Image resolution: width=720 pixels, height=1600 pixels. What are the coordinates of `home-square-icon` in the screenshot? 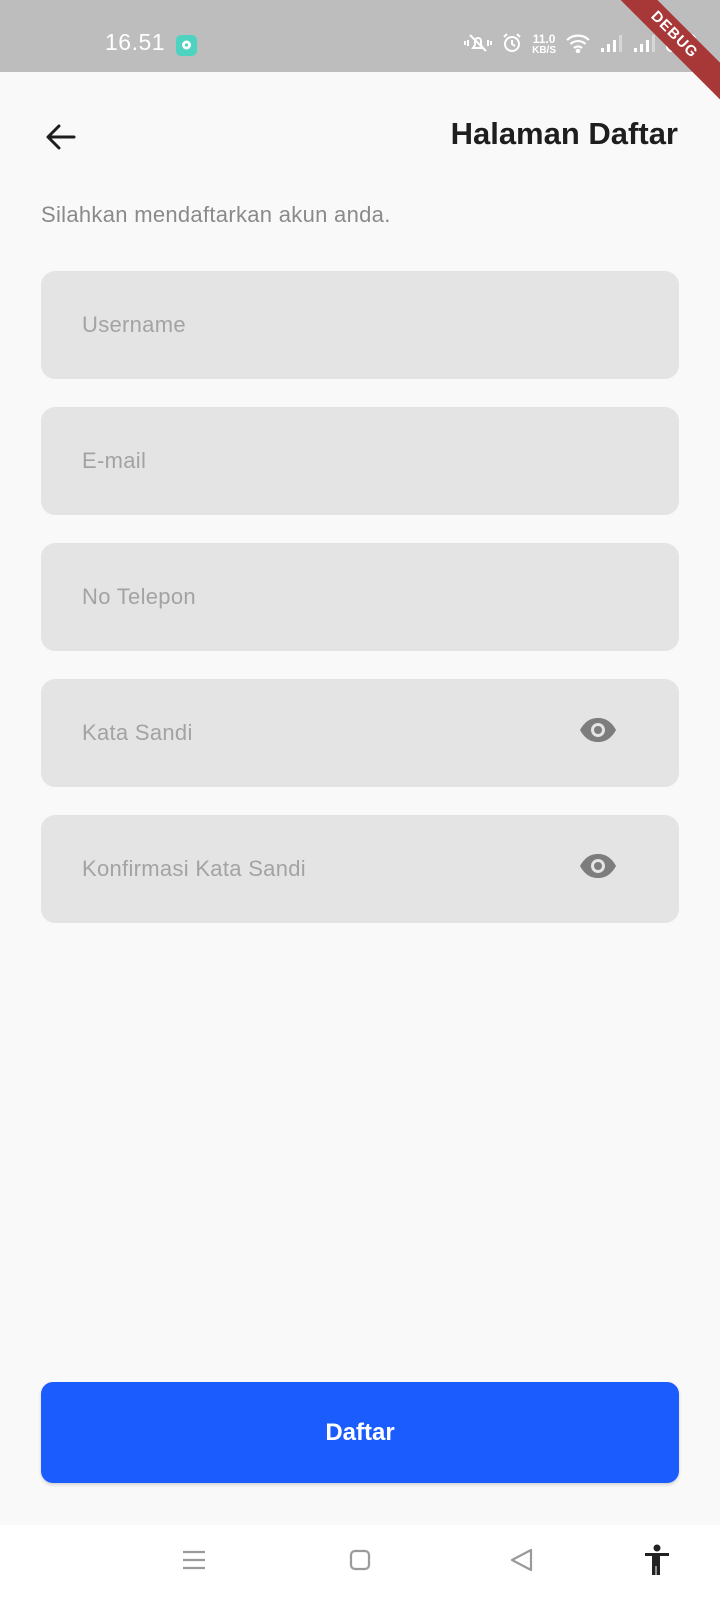 It's located at (360, 1562).